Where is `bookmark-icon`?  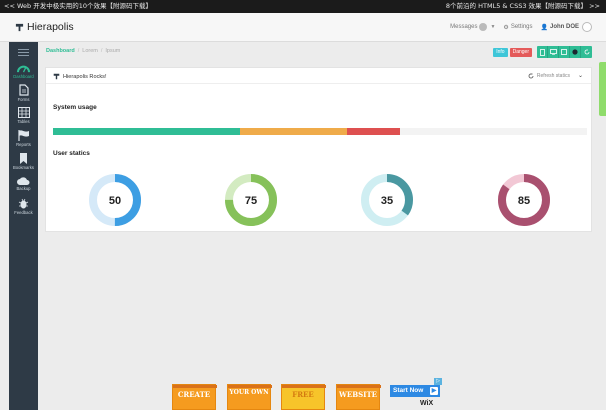
bookmark-icon is located at coordinates (23, 158).